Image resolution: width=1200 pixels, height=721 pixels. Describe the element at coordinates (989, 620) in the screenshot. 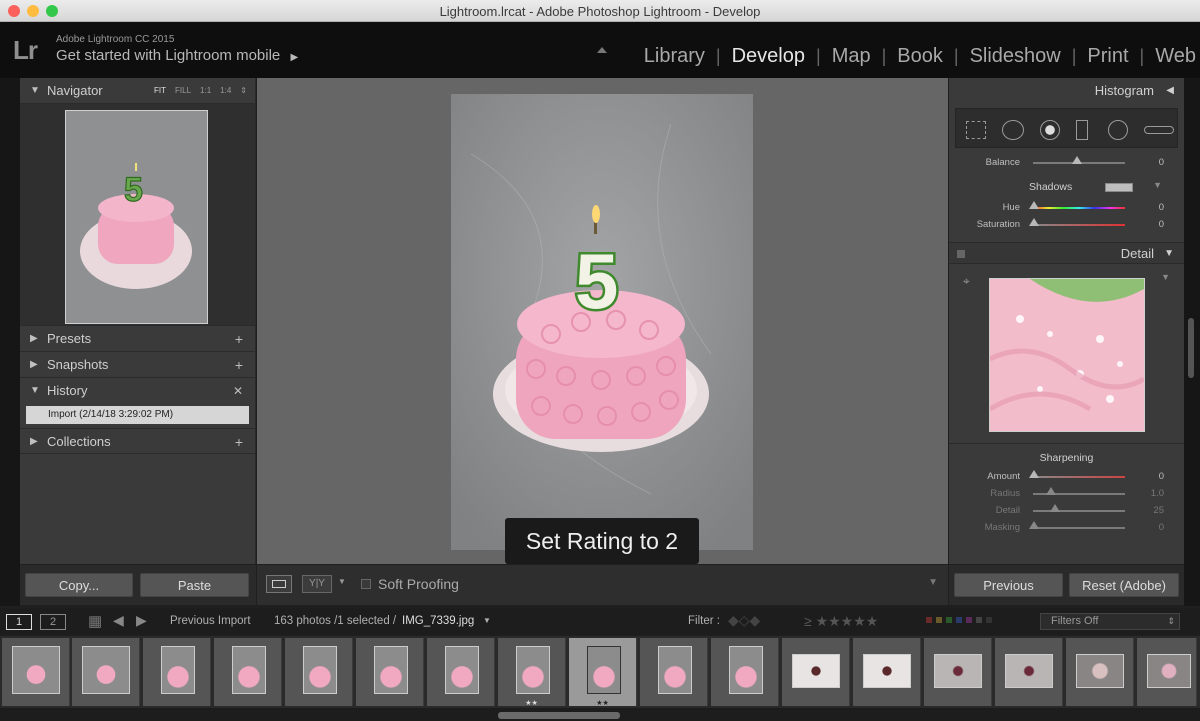

I see `none-filter-swatch` at that location.